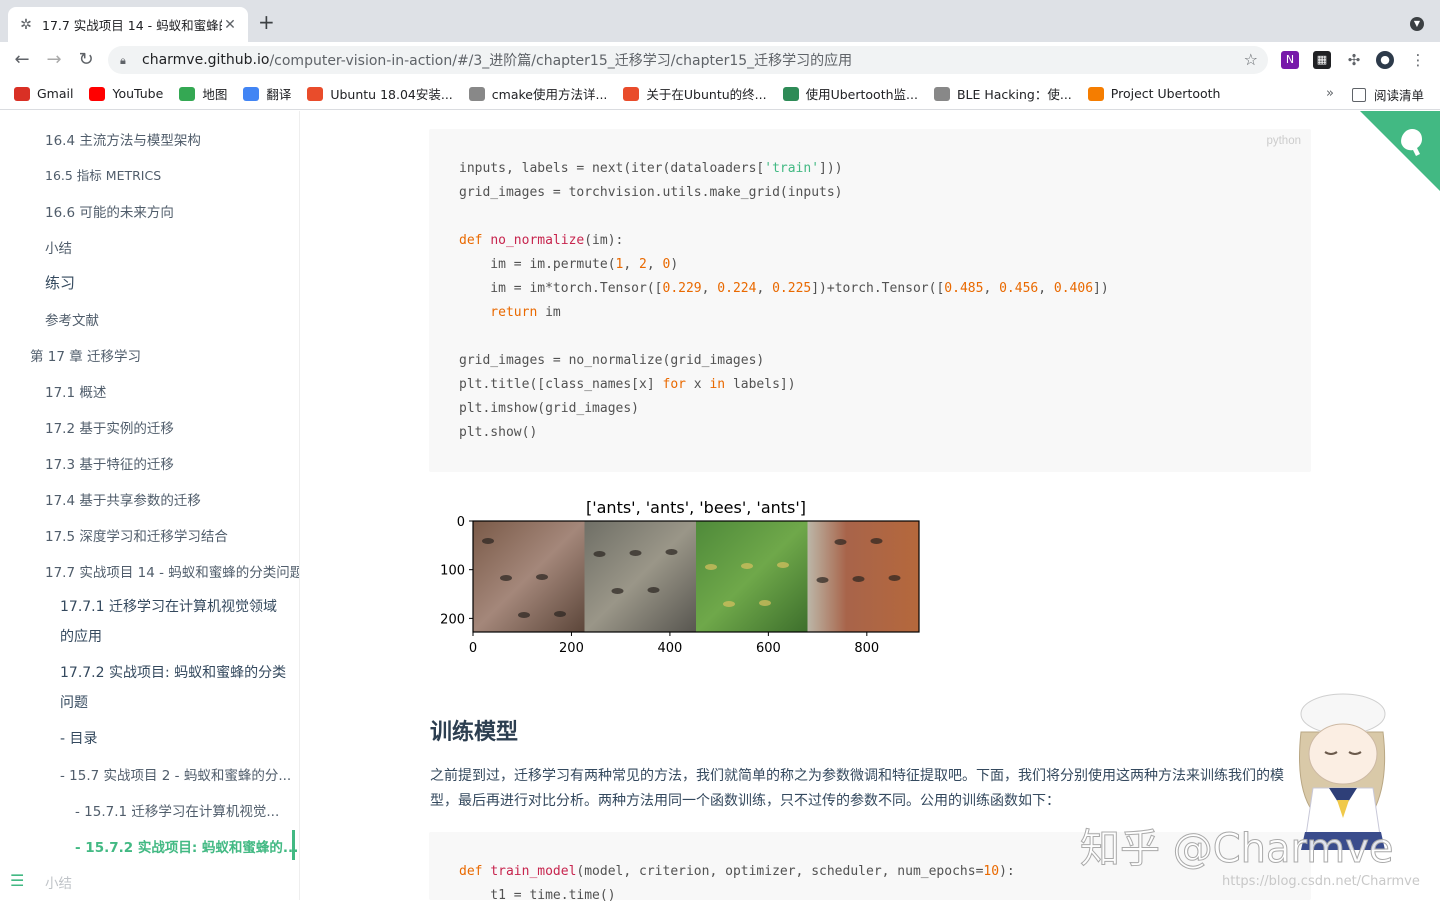  Describe the element at coordinates (22, 60) in the screenshot. I see `back-icon: ←` at that location.